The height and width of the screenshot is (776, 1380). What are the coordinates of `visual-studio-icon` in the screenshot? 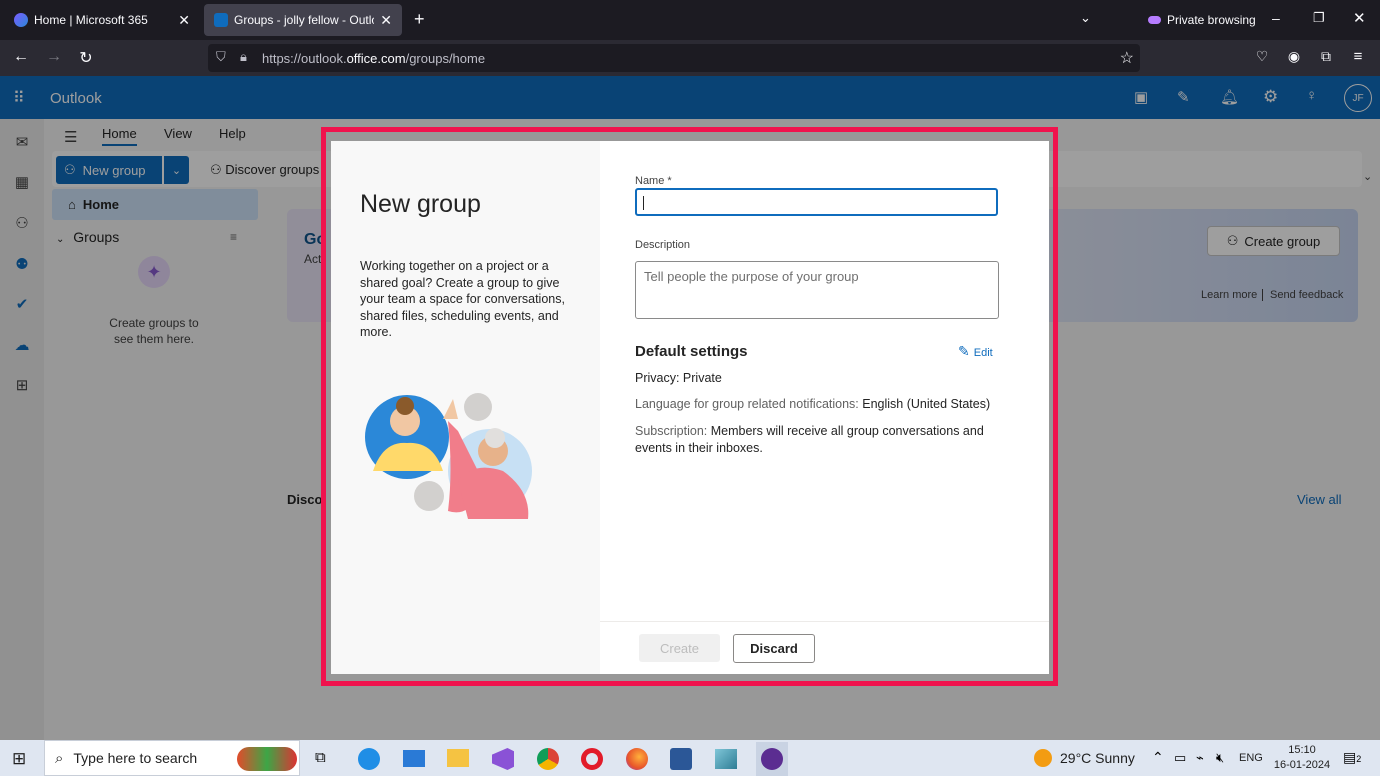 It's located at (503, 759).